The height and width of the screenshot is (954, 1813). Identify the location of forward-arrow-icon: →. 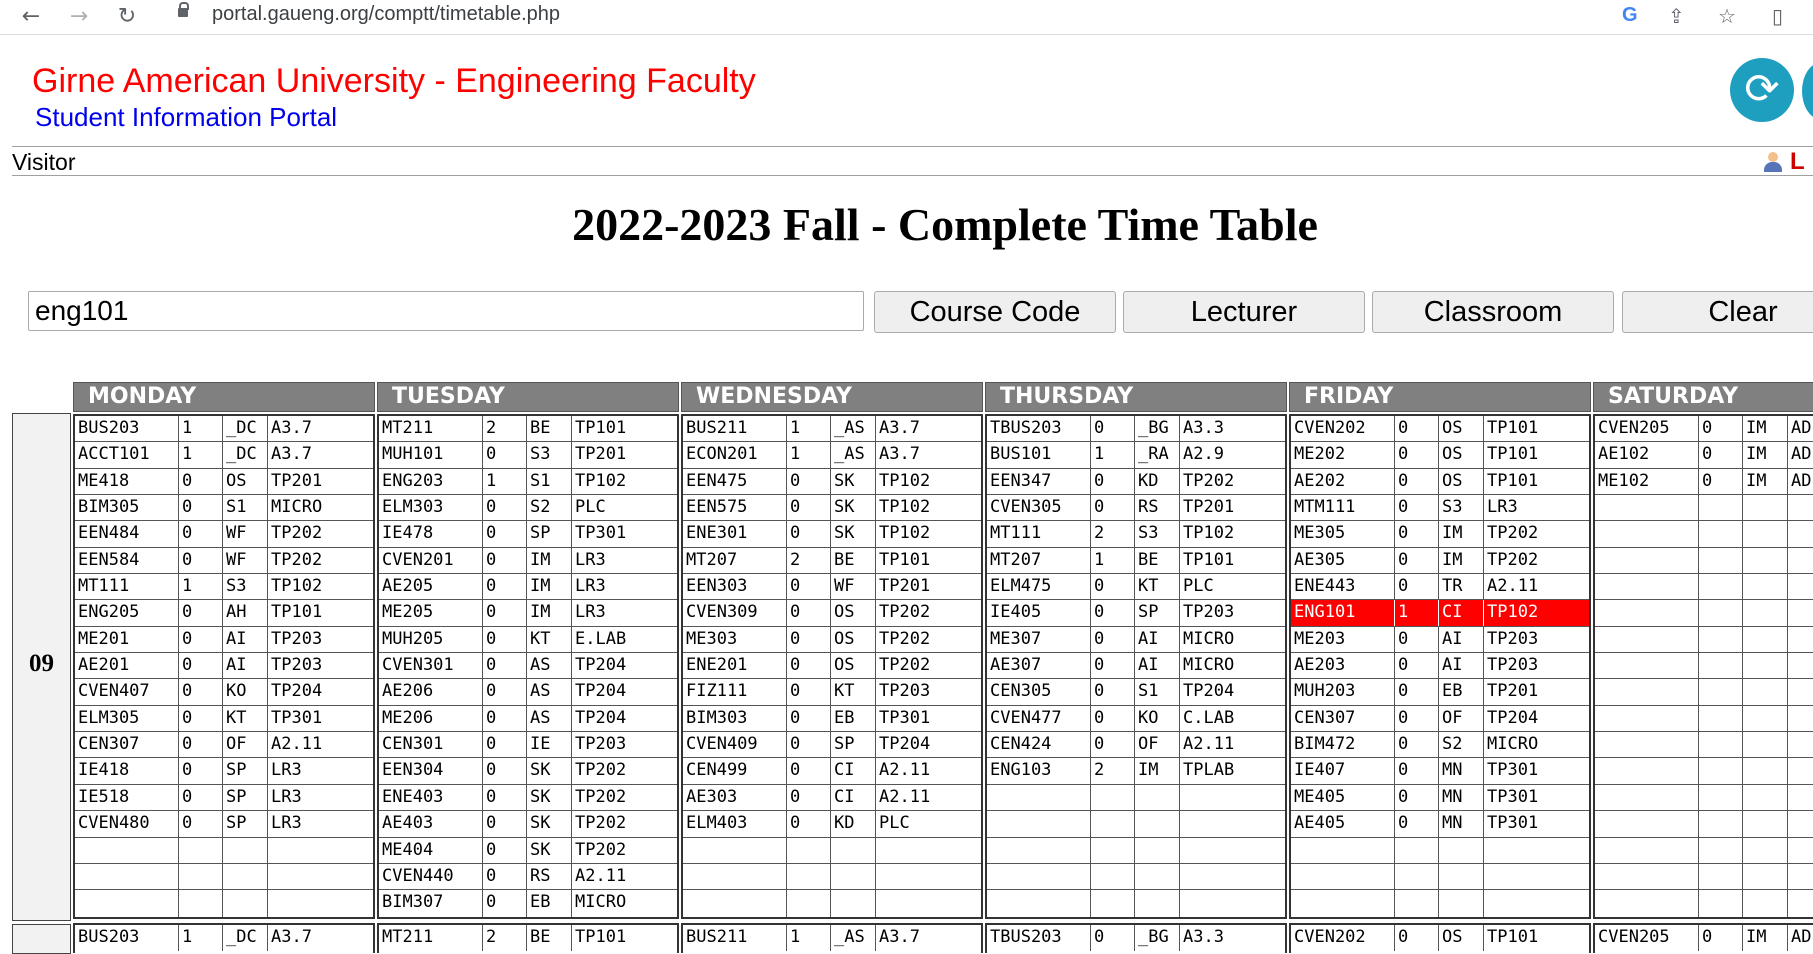
(79, 17).